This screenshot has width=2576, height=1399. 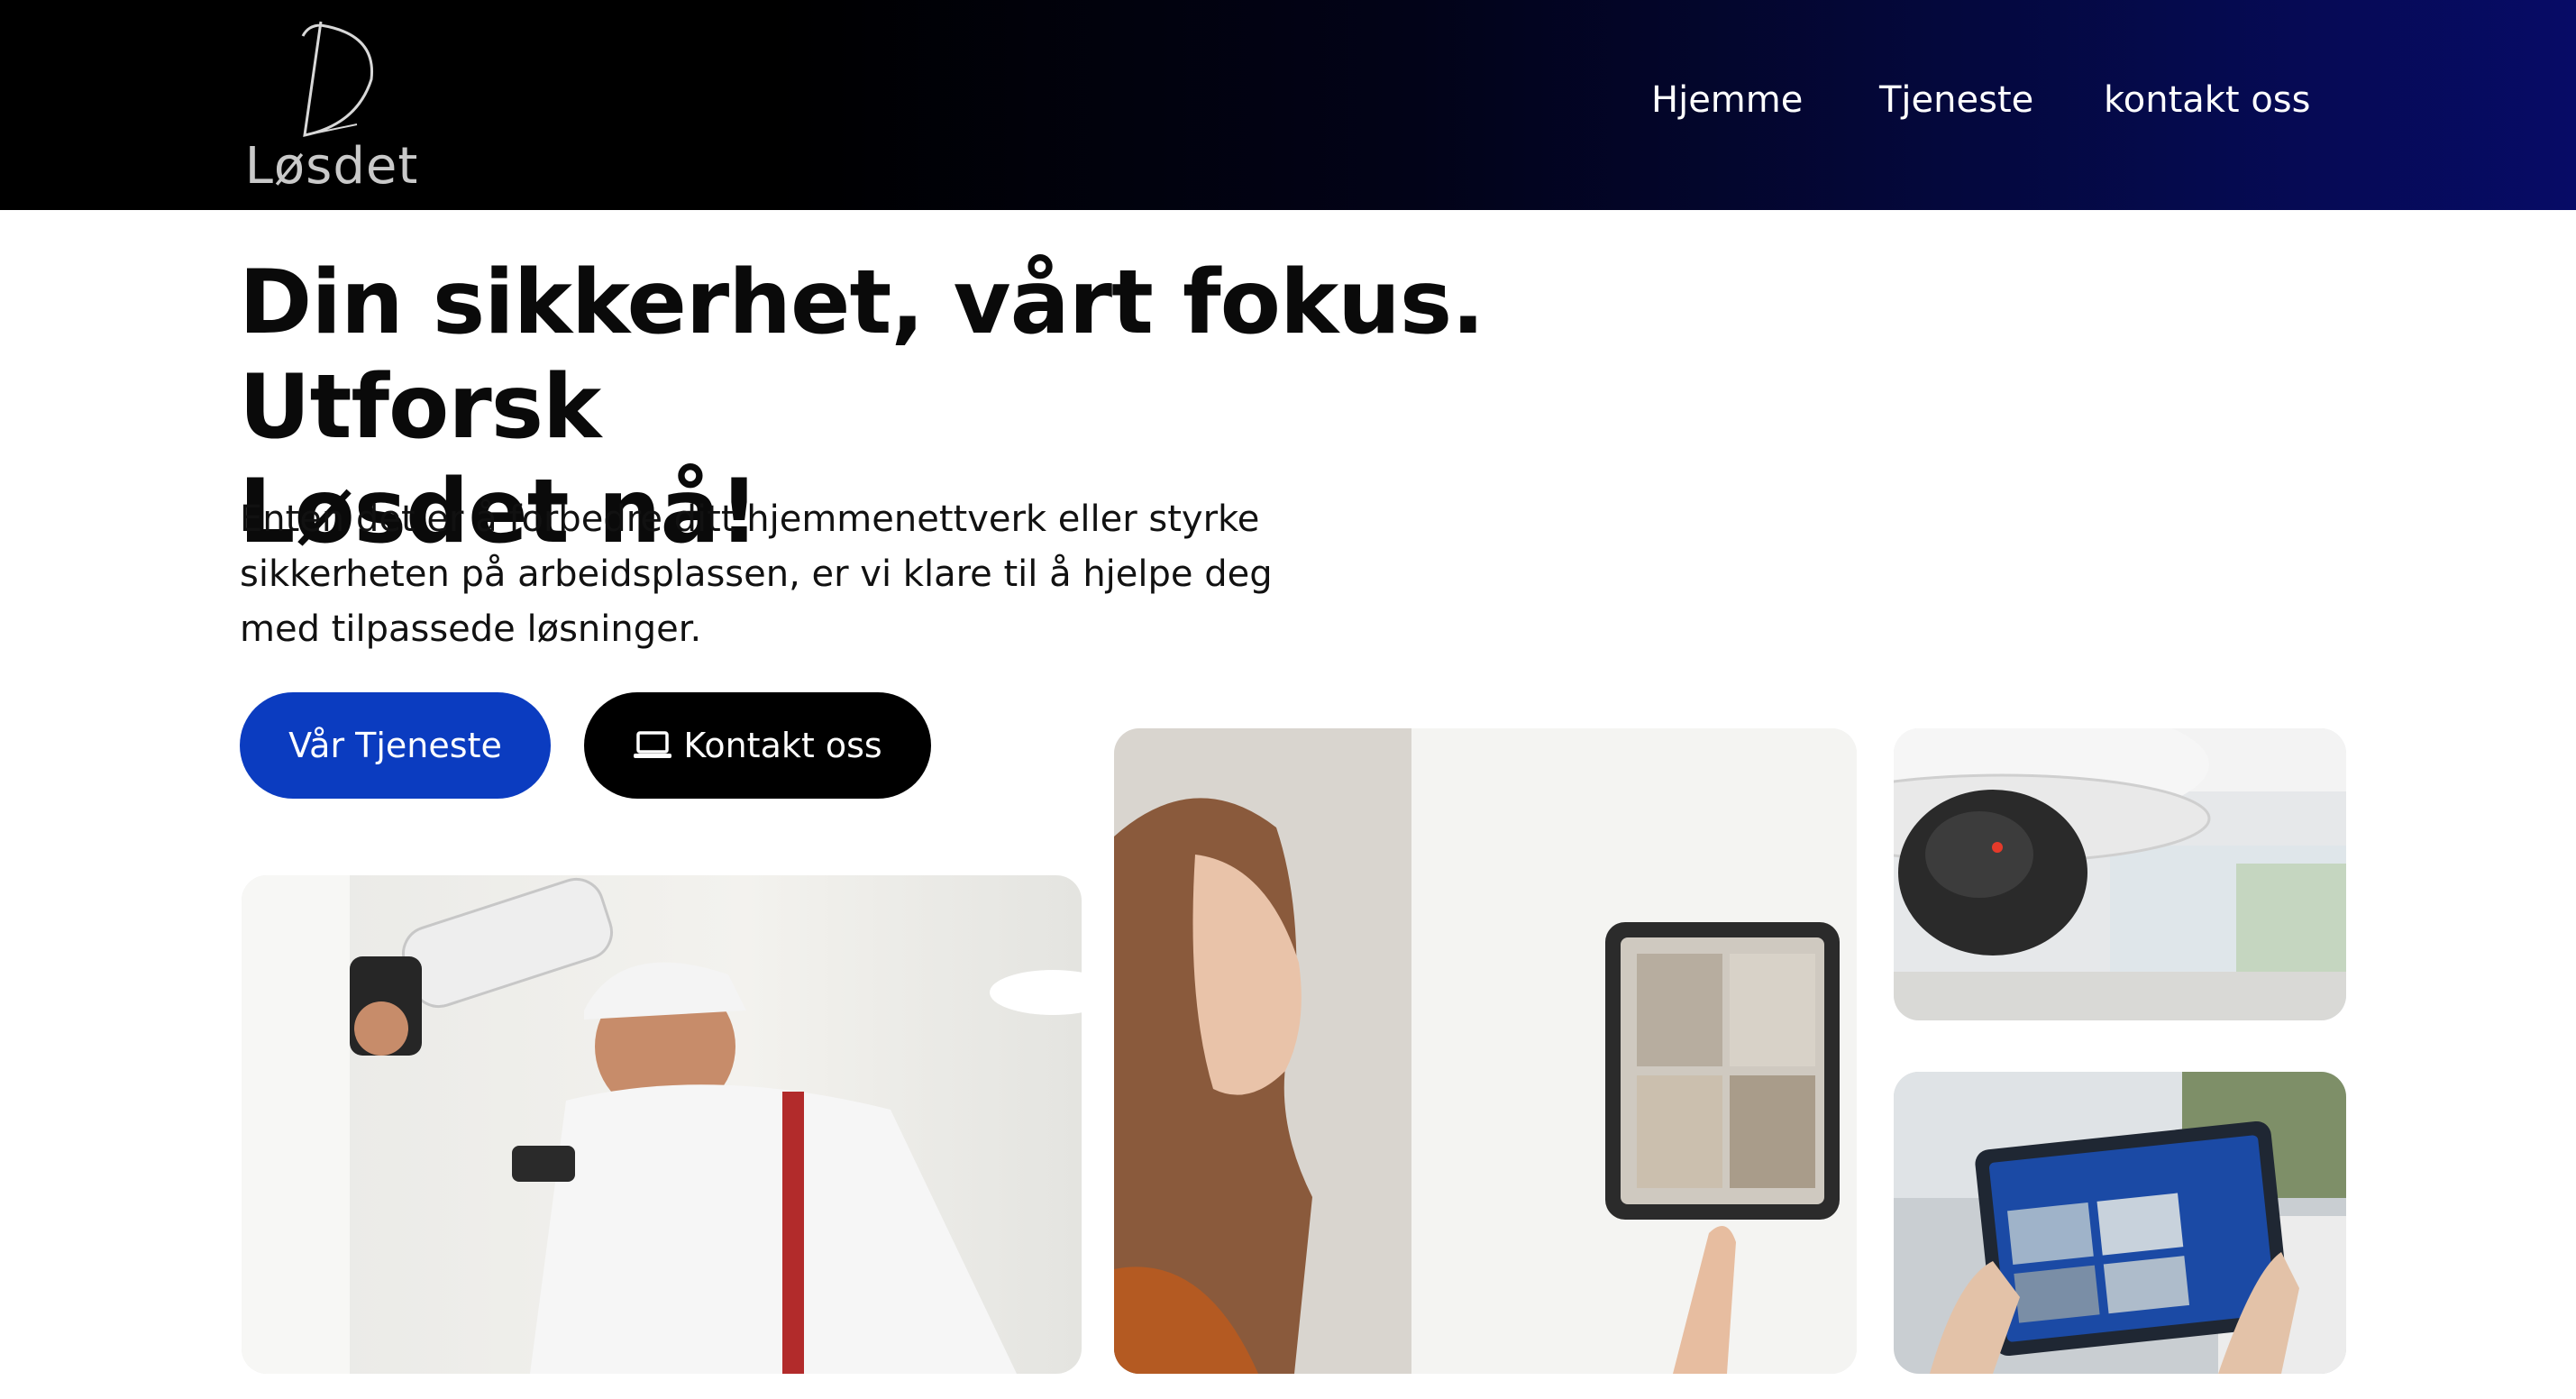 I want to click on hero-title-line-1: Din sikkerhet, vårt fokus. Utforsk, so click(x=861, y=355).